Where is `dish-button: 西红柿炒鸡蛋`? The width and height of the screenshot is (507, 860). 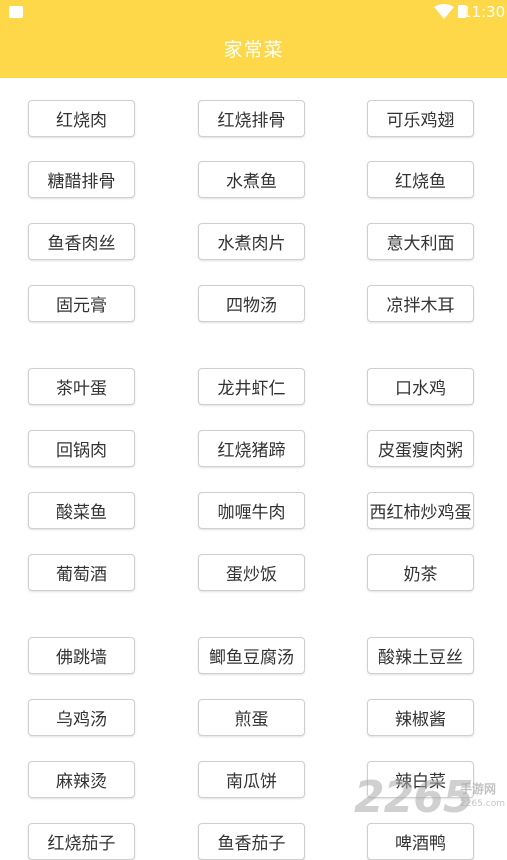
dish-button: 西红柿炒鸡蛋 is located at coordinates (420, 510).